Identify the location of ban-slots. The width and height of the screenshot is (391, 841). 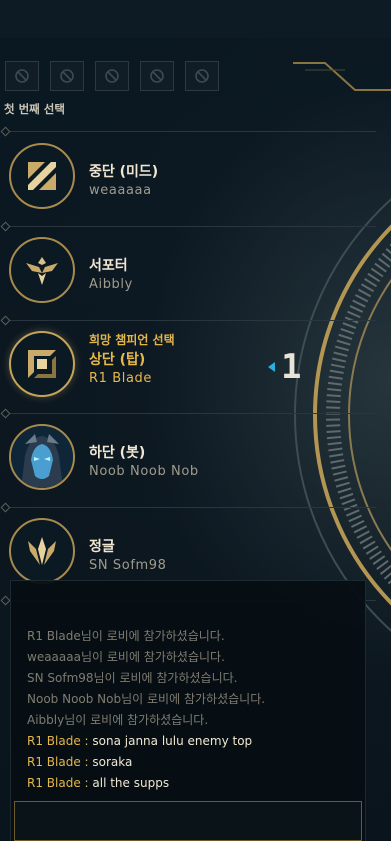
(112, 76).